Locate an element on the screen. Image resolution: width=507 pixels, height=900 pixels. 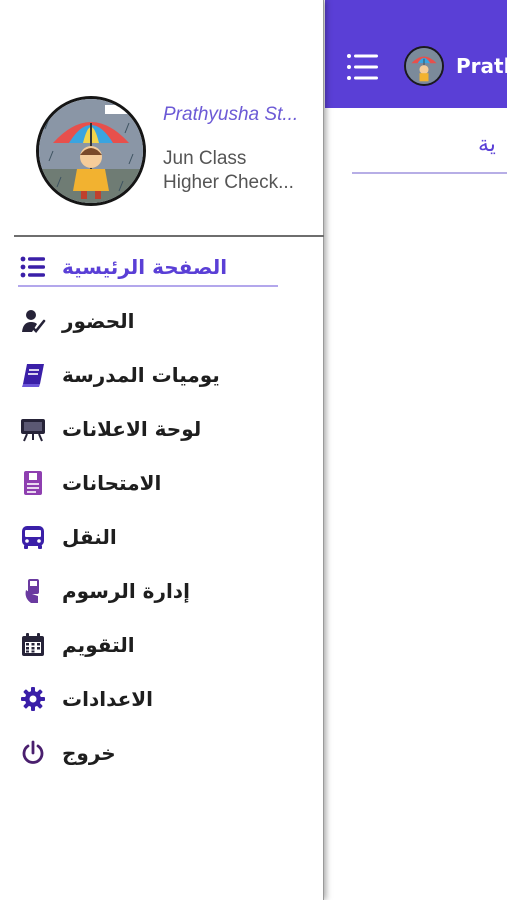
noticeboard-icon is located at coordinates (33, 429).